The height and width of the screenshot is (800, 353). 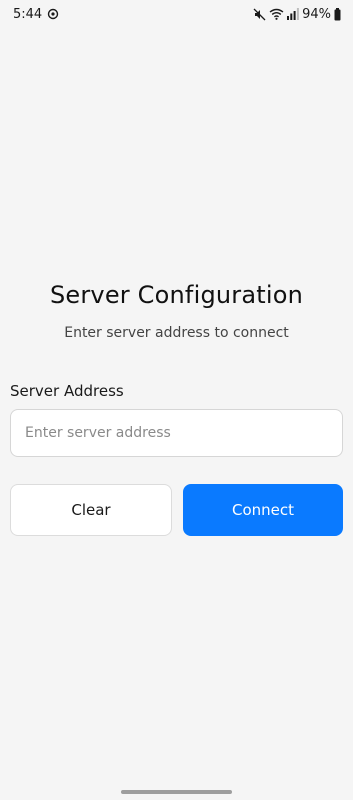 I want to click on battery-percent: 94%, so click(x=316, y=14).